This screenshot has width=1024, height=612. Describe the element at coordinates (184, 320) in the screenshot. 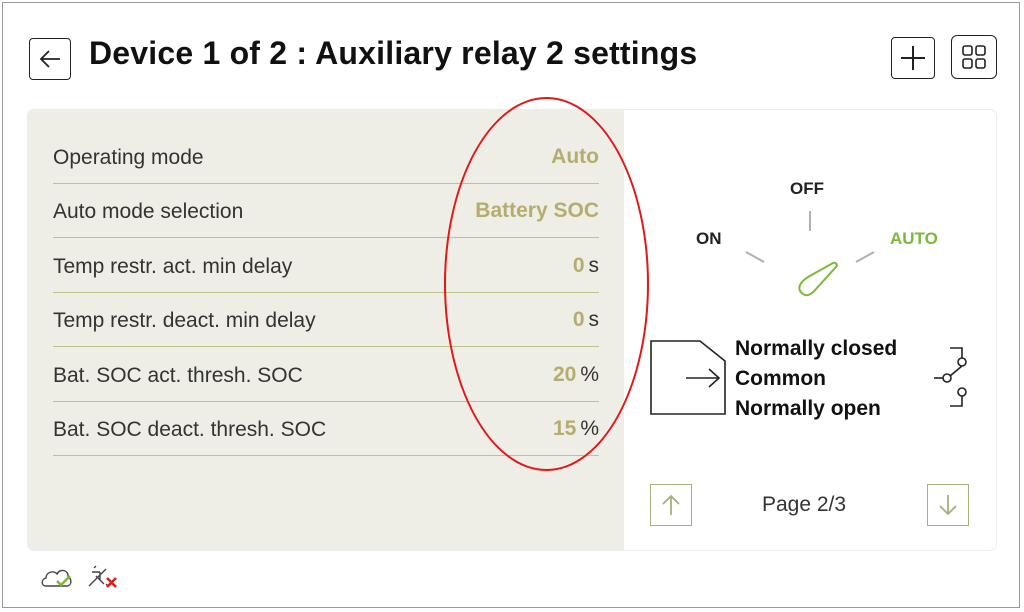

I see `setting-label: Temp restr. deact. min delay` at that location.